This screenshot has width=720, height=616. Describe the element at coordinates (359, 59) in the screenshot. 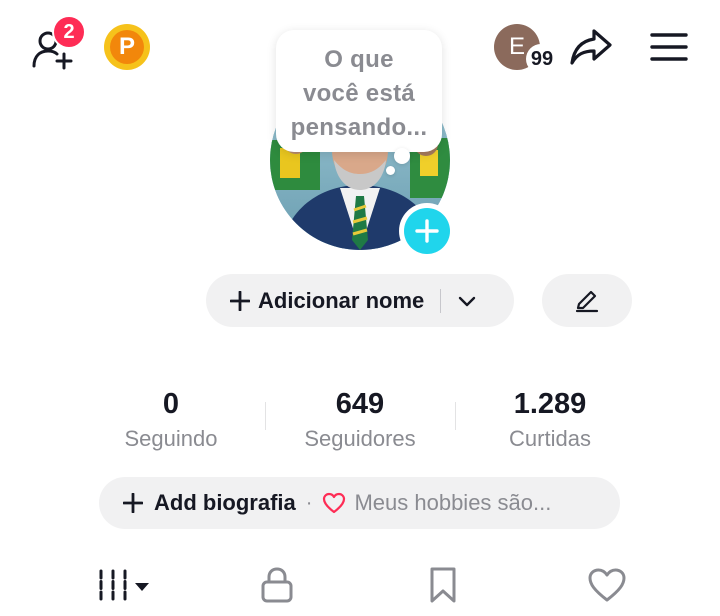

I see `bubble-line-1: O que` at that location.